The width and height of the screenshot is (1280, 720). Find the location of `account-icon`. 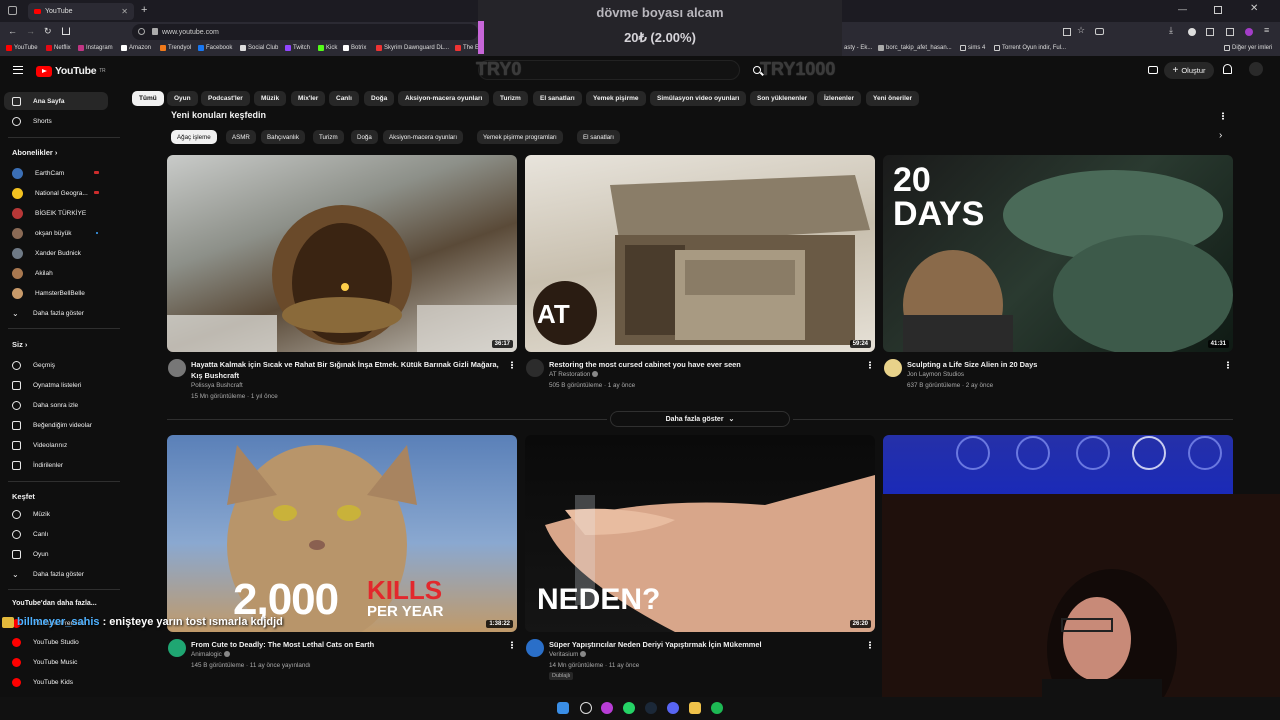

account-icon is located at coordinates (1192, 32).